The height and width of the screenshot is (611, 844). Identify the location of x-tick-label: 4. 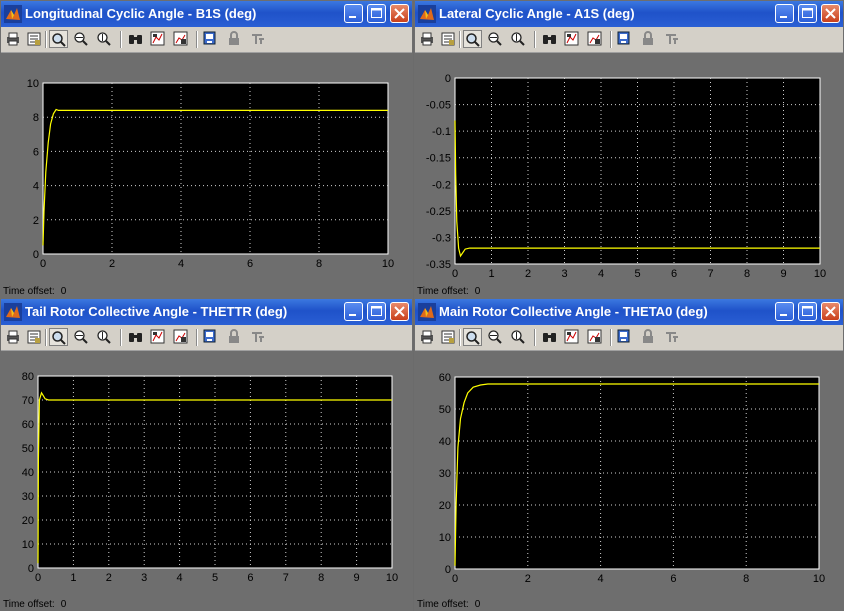
(601, 274).